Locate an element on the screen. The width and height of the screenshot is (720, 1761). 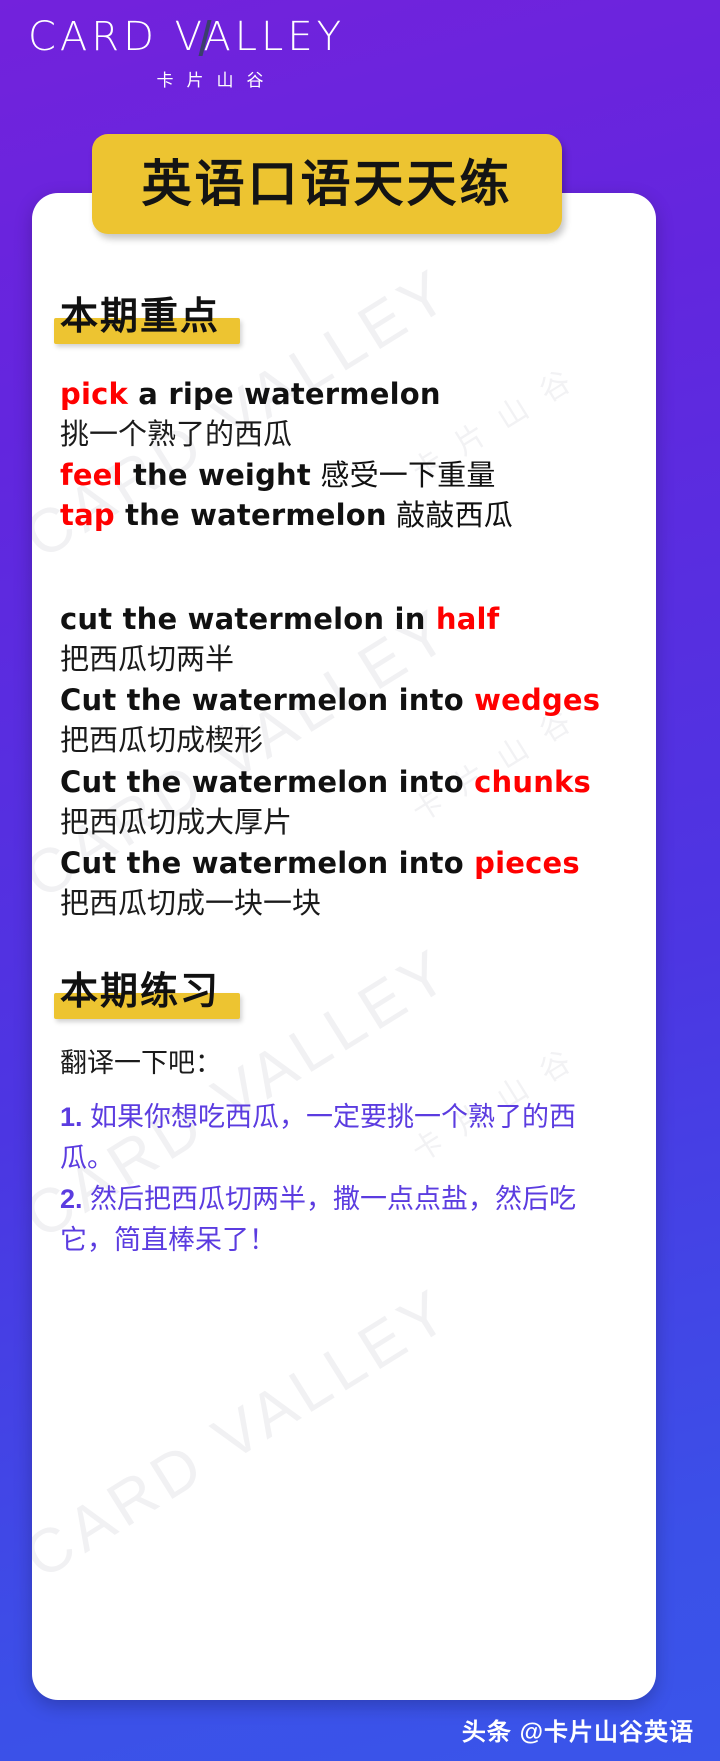
phrase-english: Cut the watermelon into pieces is located at coordinates (344, 863).